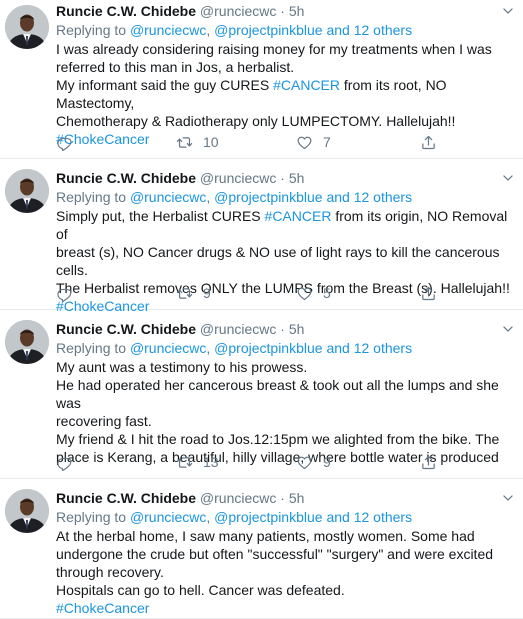  Describe the element at coordinates (266, 142) in the screenshot. I see `tweet-actions: 10 7` at that location.